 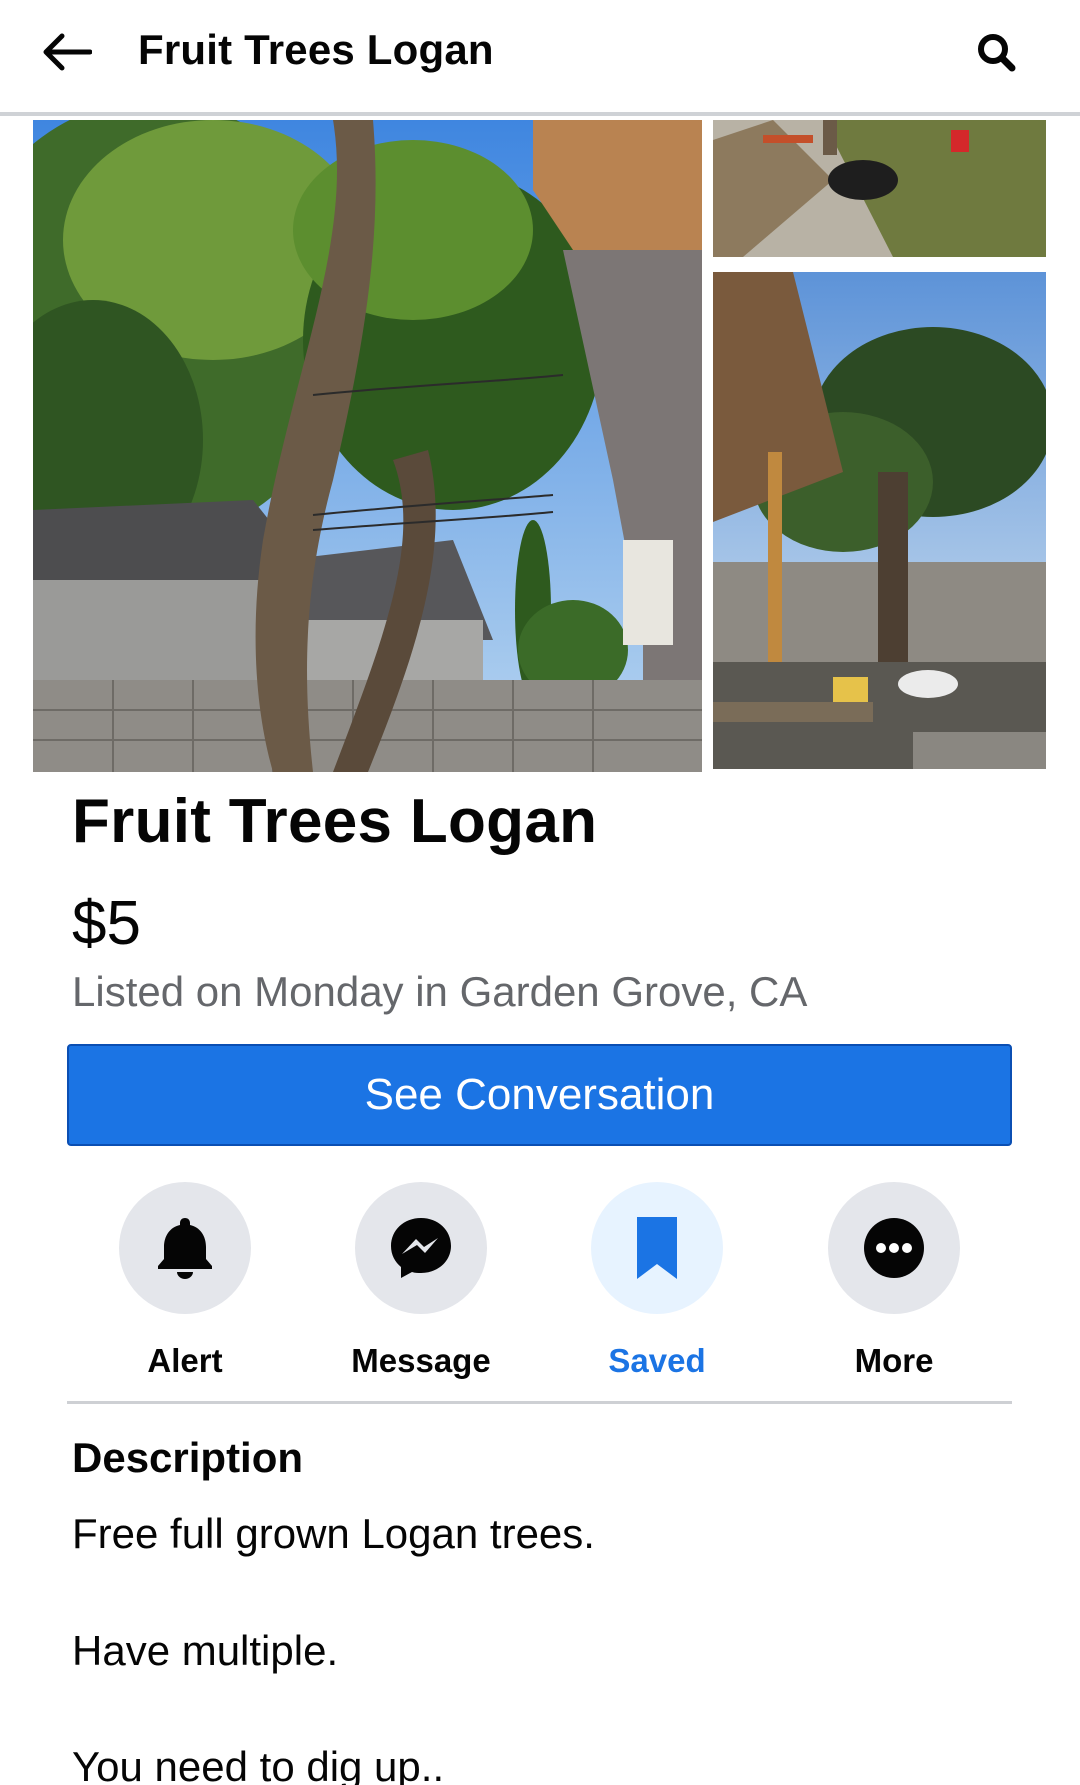 I want to click on description-line: You need to dig up.., so click(x=258, y=1764).